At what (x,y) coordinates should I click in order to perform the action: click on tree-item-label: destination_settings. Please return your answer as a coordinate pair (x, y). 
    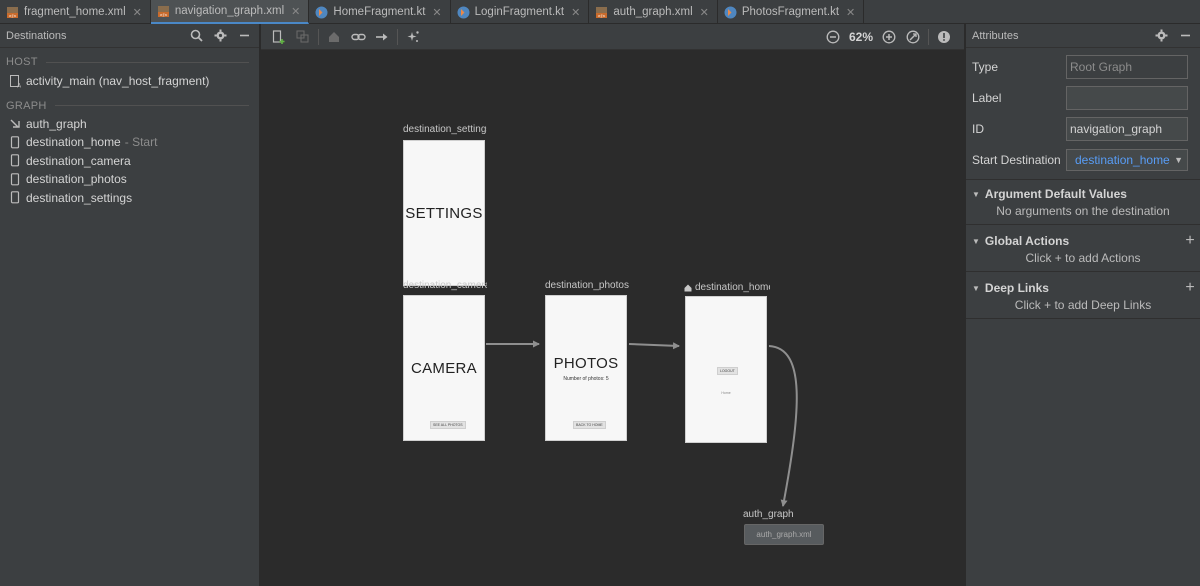
    Looking at the image, I should click on (79, 197).